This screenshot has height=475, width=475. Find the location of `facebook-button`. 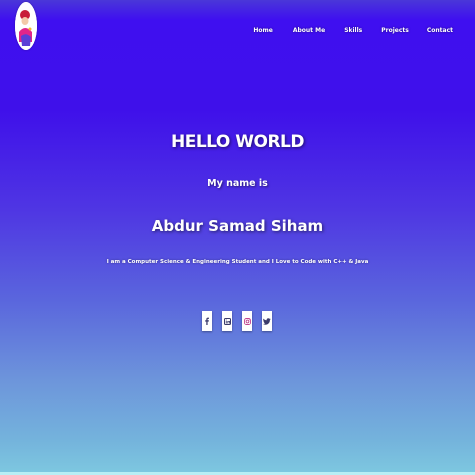

facebook-button is located at coordinates (207, 321).